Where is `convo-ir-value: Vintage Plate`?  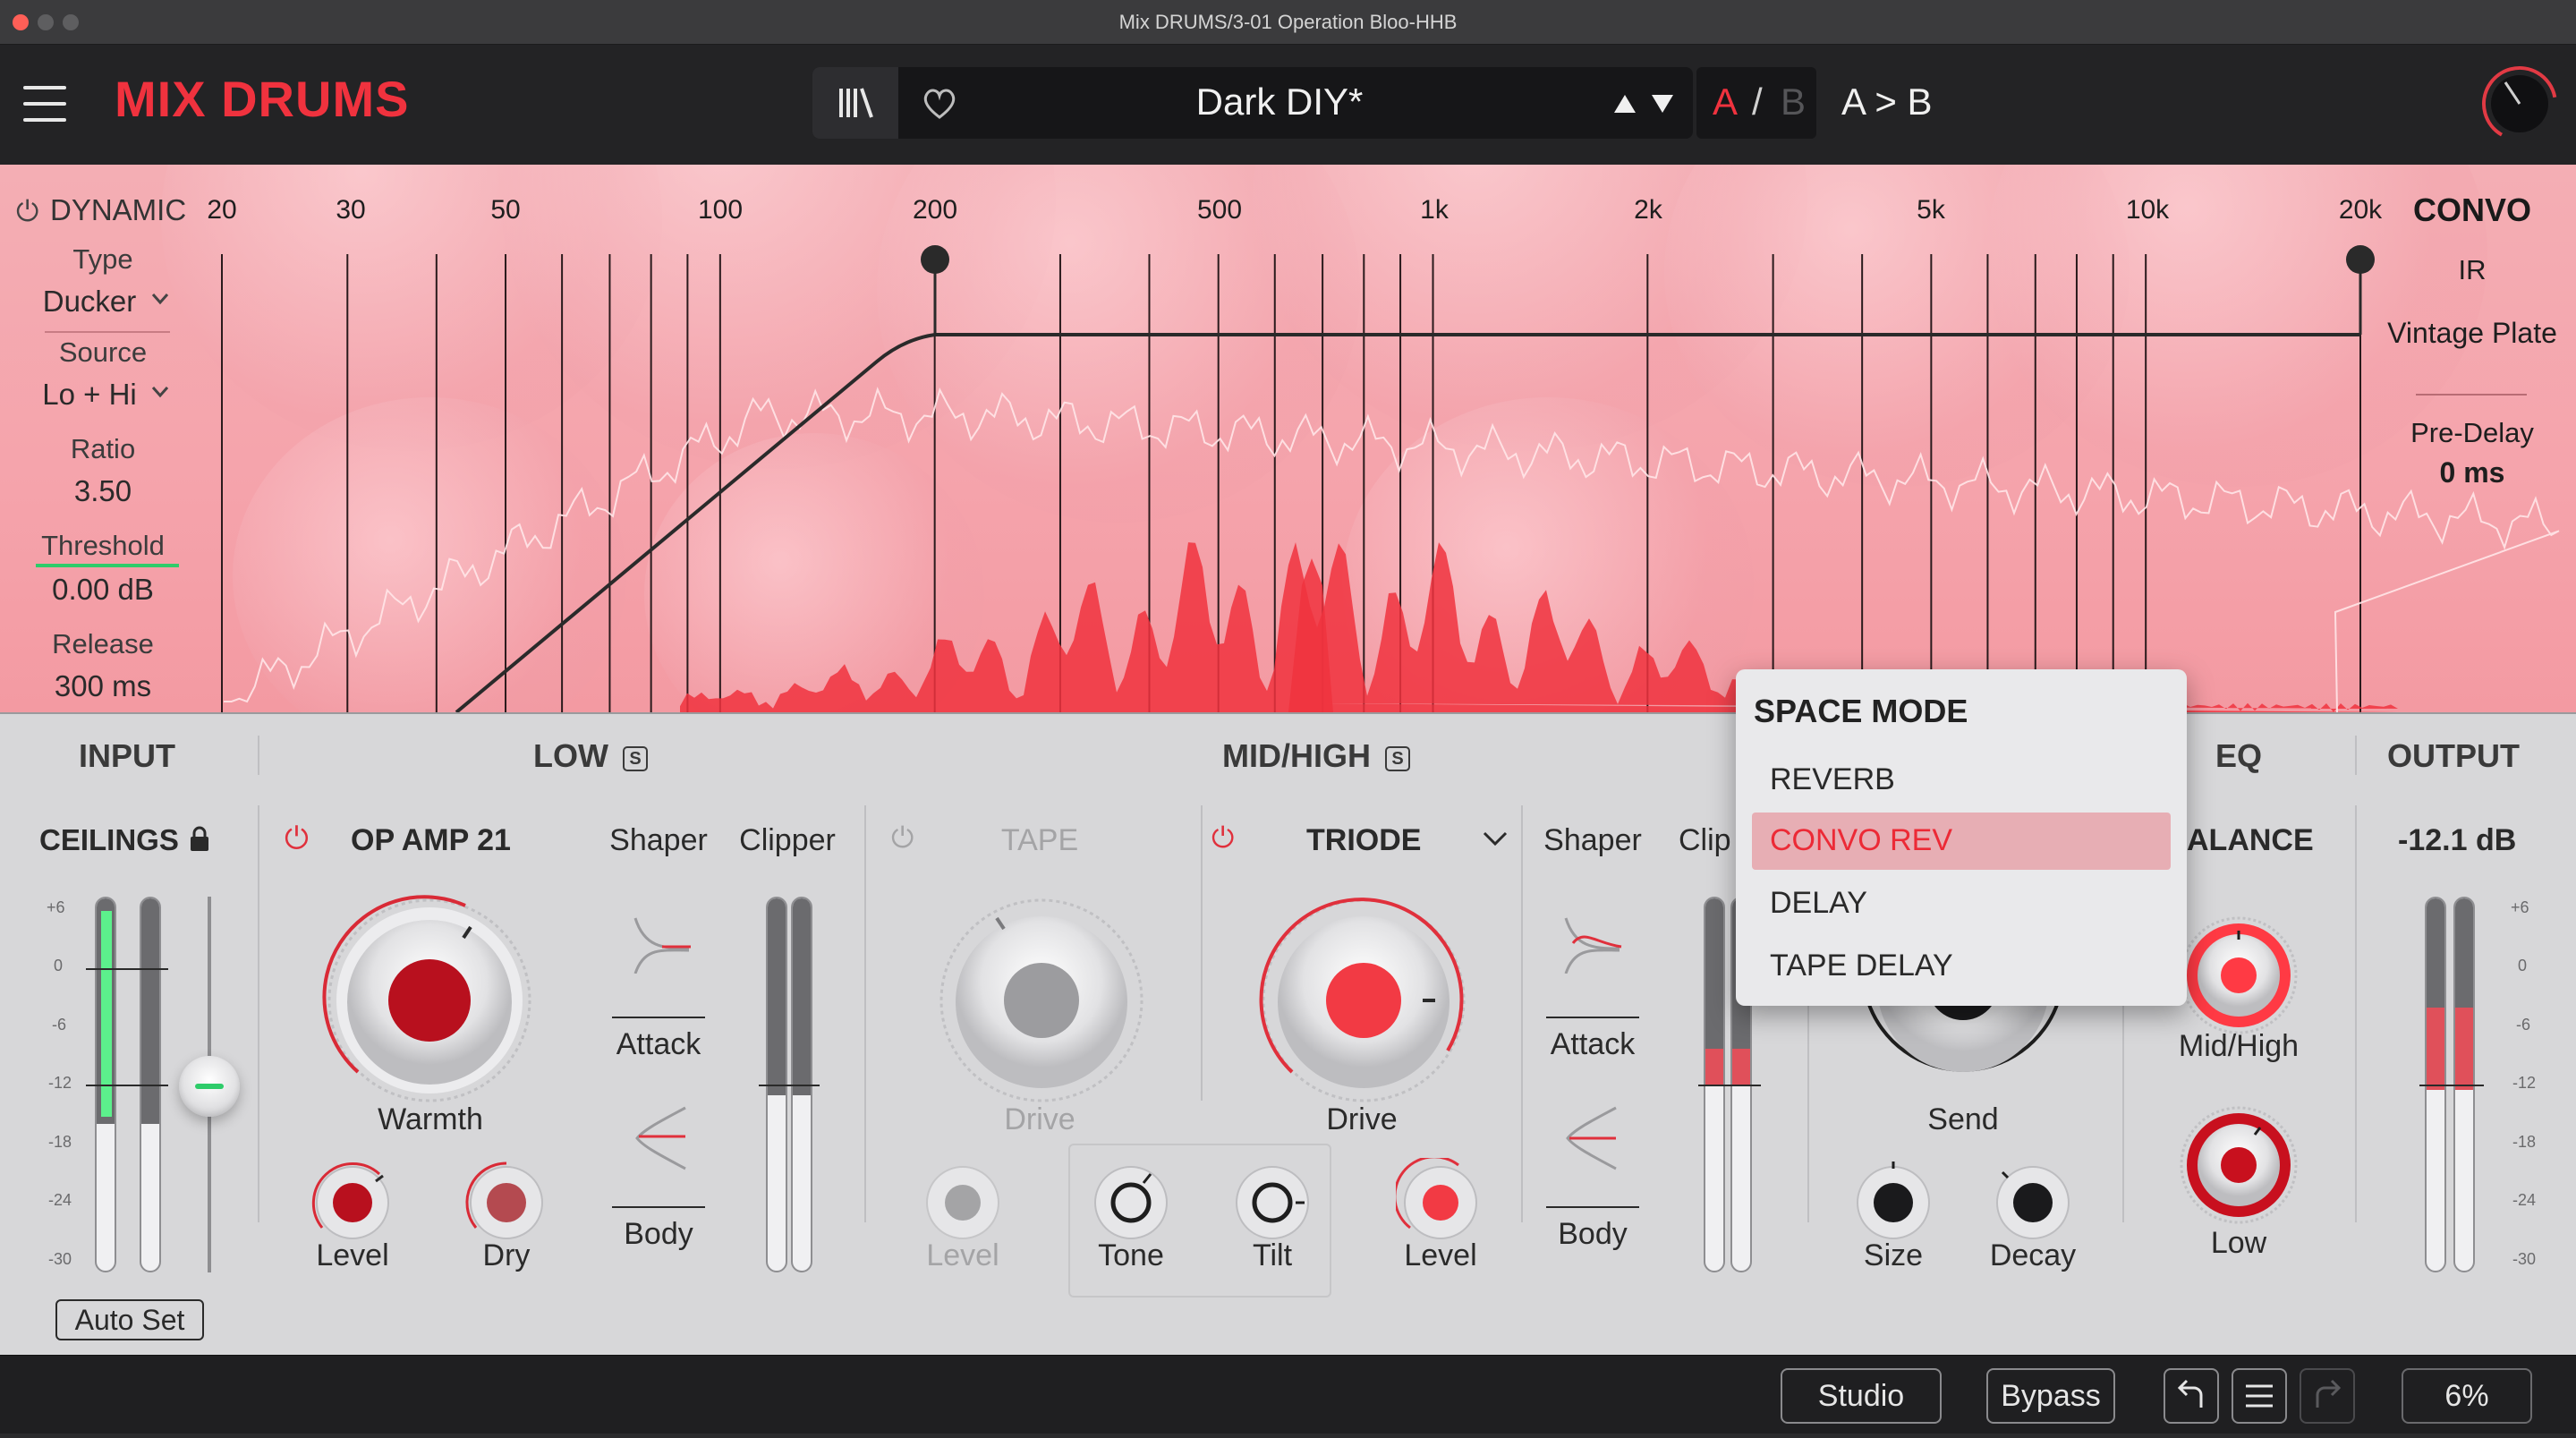 convo-ir-value: Vintage Plate is located at coordinates (2466, 333).